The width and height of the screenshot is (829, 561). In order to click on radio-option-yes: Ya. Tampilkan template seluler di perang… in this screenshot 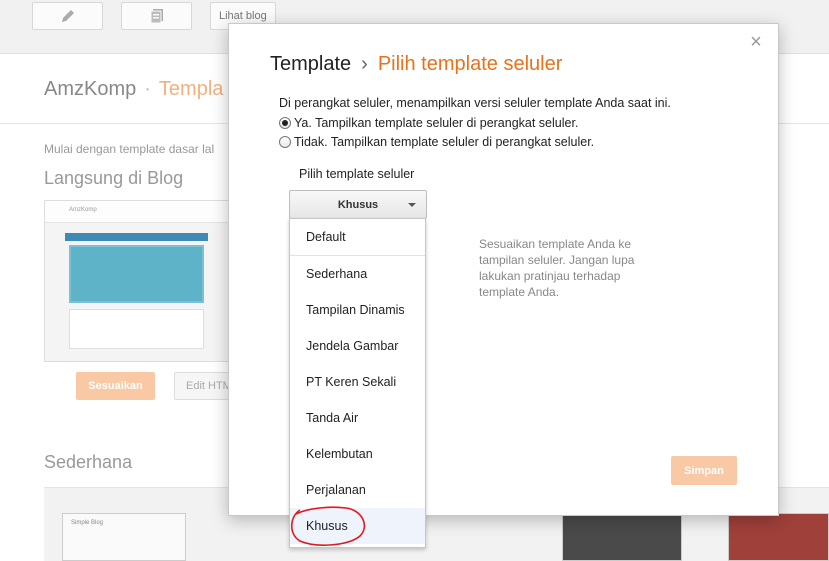, I will do `click(428, 123)`.